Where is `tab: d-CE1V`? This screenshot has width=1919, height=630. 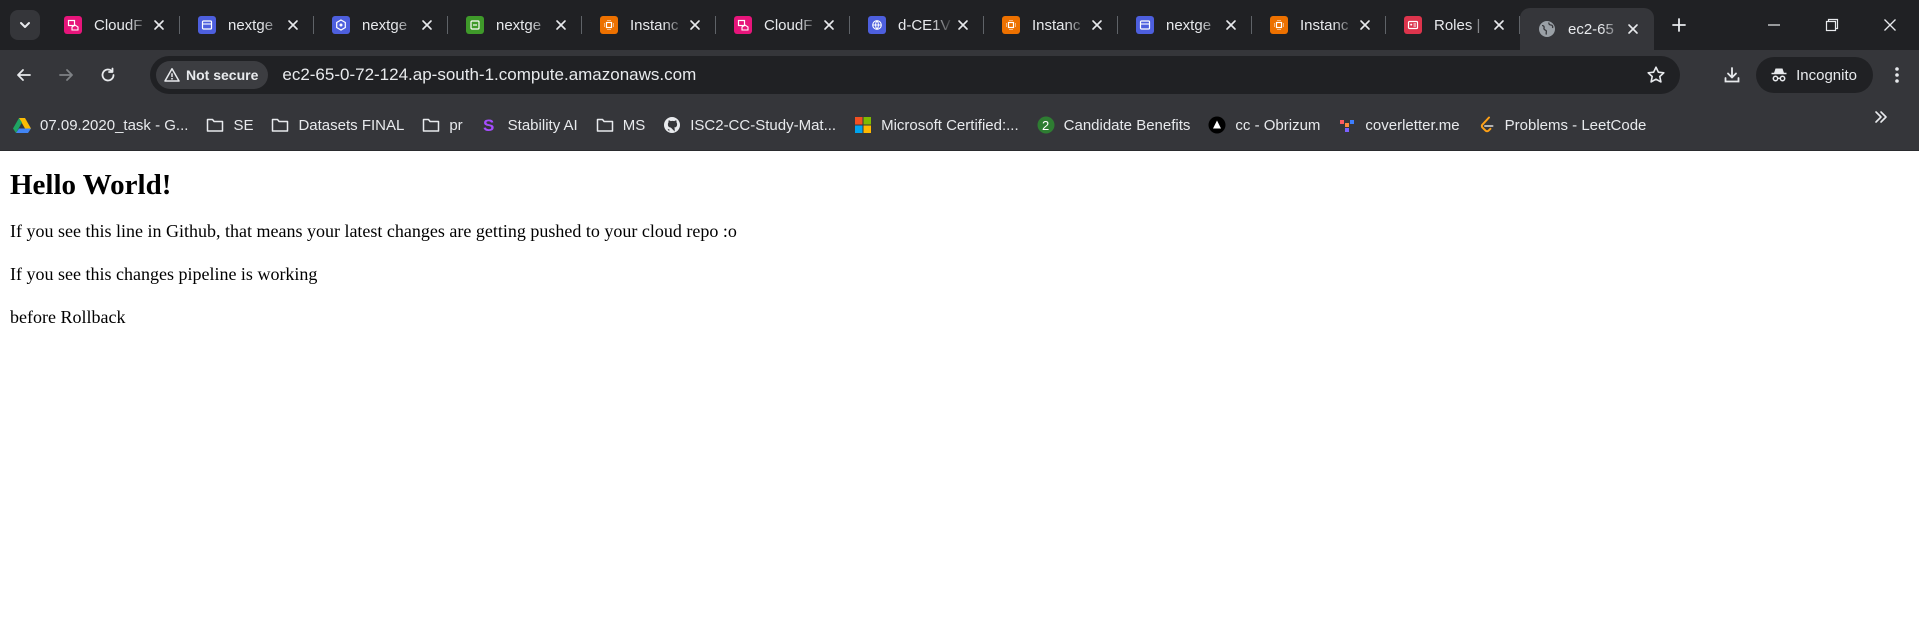 tab: d-CE1V is located at coordinates (917, 25).